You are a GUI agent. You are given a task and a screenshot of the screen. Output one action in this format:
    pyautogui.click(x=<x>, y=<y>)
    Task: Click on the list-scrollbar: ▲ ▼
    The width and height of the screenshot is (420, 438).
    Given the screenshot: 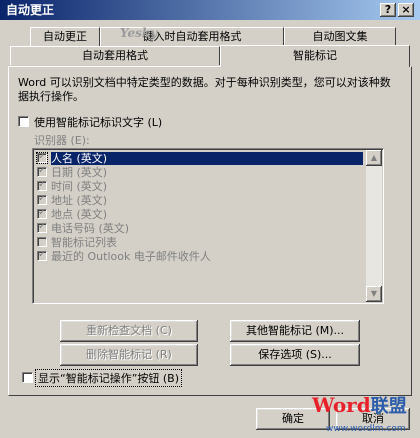 What is the action you would take?
    pyautogui.click(x=374, y=226)
    